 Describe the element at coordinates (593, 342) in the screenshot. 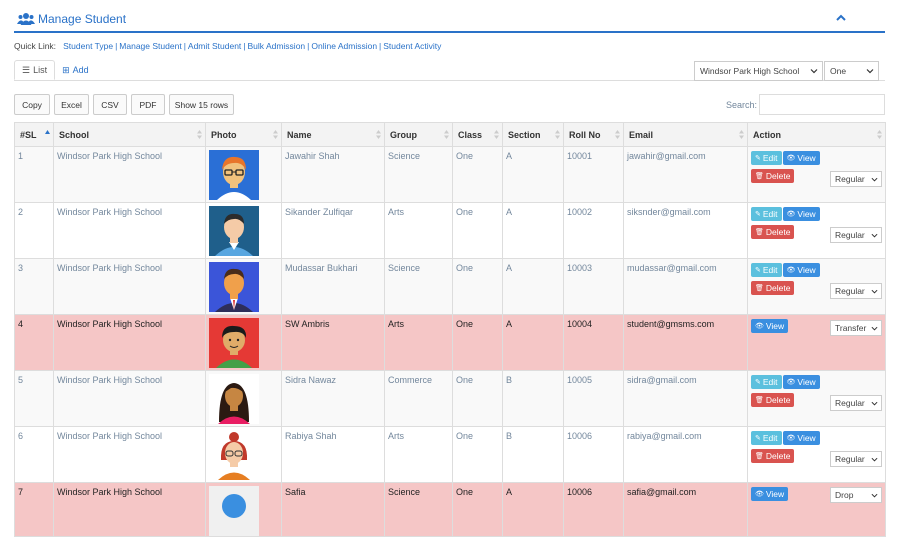

I see `cell-roll: 10004` at that location.